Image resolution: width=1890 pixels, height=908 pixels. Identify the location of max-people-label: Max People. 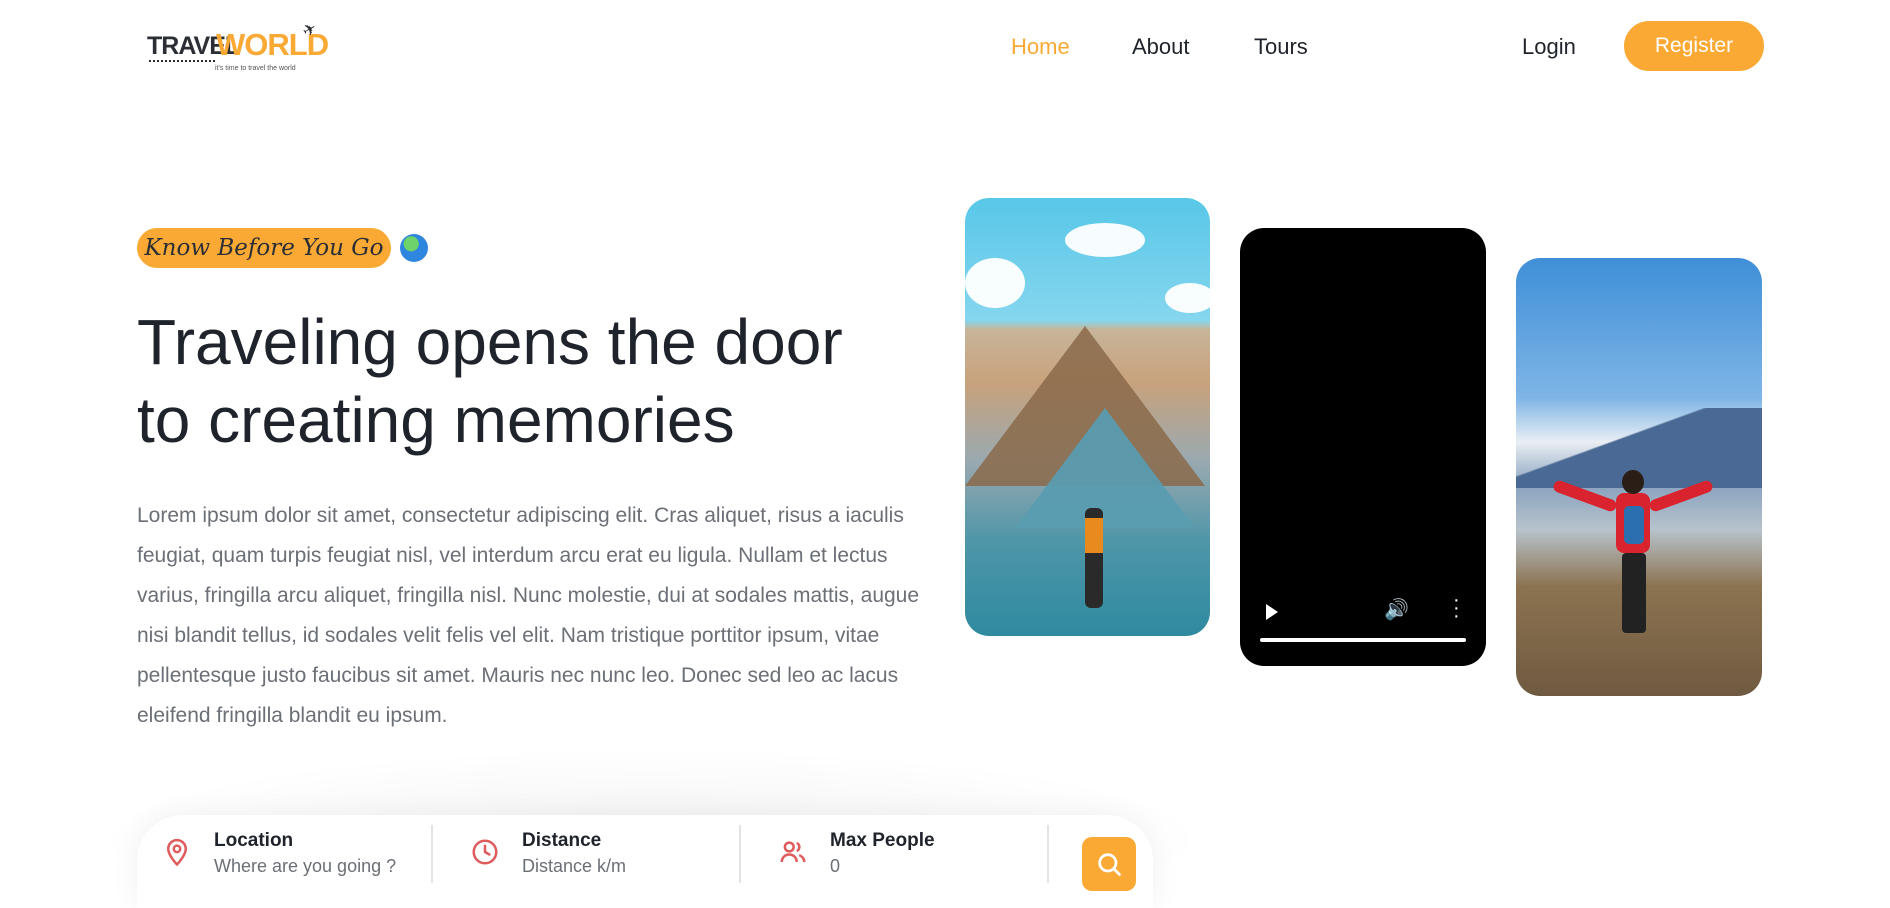
(882, 840).